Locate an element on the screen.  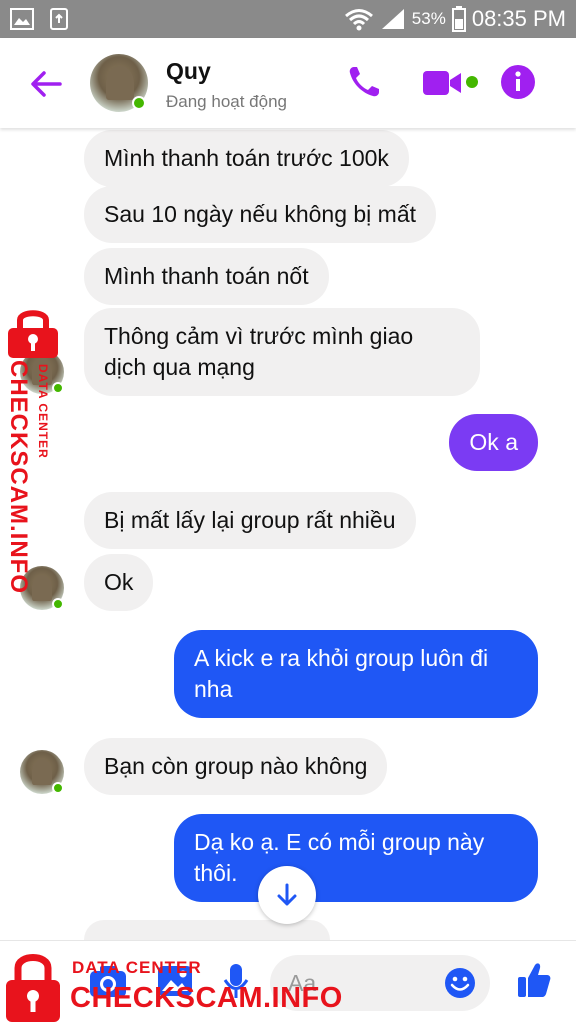
arrow-down-icon is located at coordinates (287, 894).